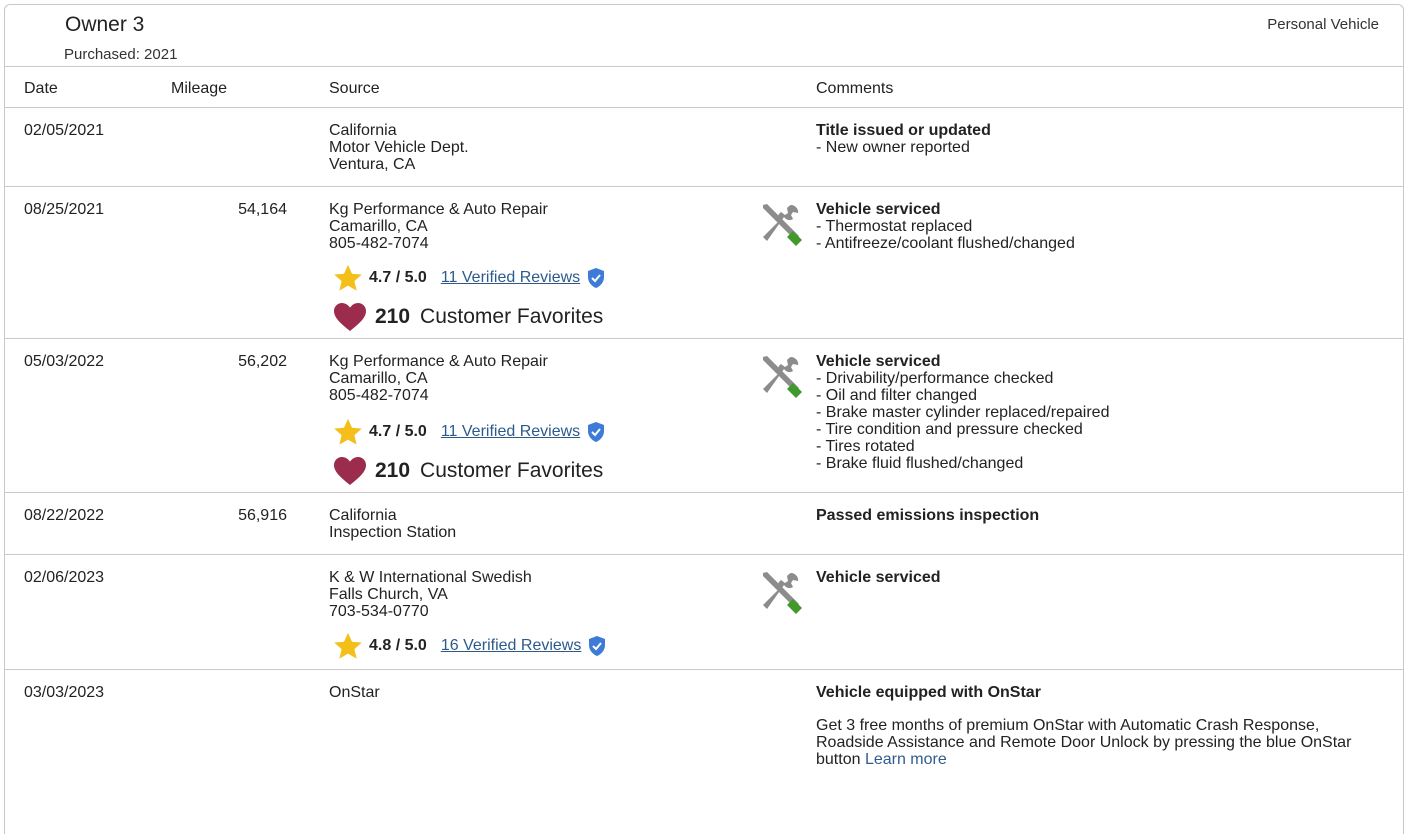 Image resolution: width=1406 pixels, height=835 pixels. Describe the element at coordinates (1101, 577) in the screenshot. I see `row-comments: Vehicle serviced` at that location.